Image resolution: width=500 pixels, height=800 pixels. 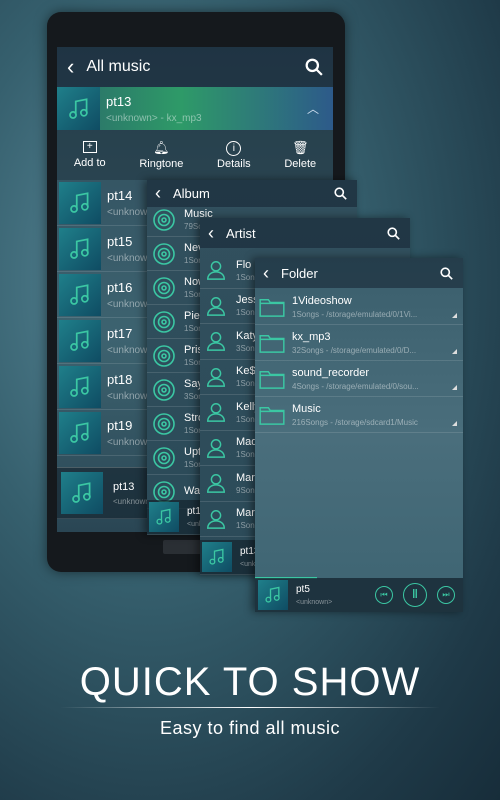 What do you see at coordinates (195, 108) in the screenshot?
I see `selected-song: pt13 <unknown> - kx_mp3 ︿` at bounding box center [195, 108].